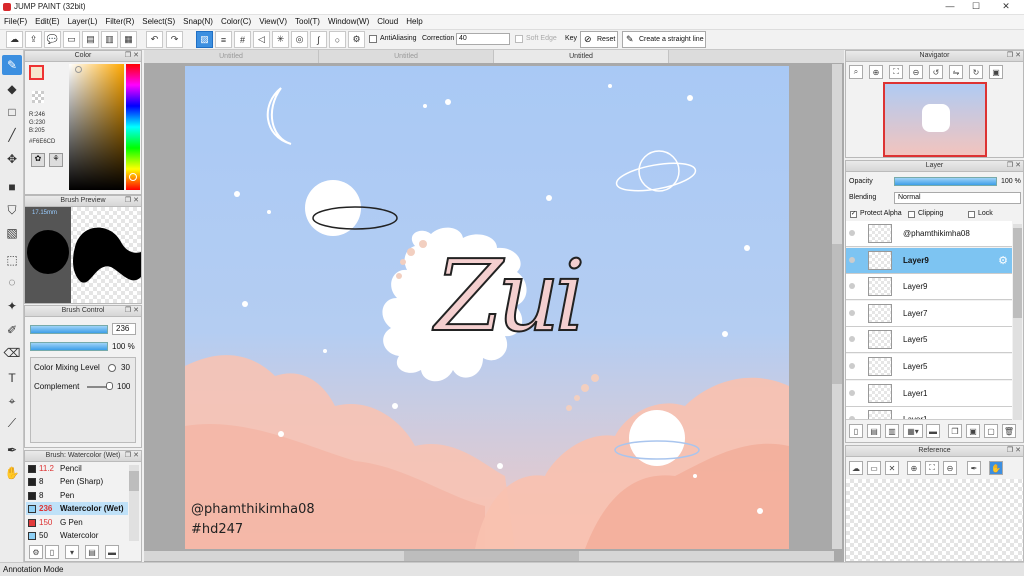 This screenshot has height=576, width=1024. Describe the element at coordinates (12, 159) in the screenshot. I see `move-tool-icon: ✥` at that location.